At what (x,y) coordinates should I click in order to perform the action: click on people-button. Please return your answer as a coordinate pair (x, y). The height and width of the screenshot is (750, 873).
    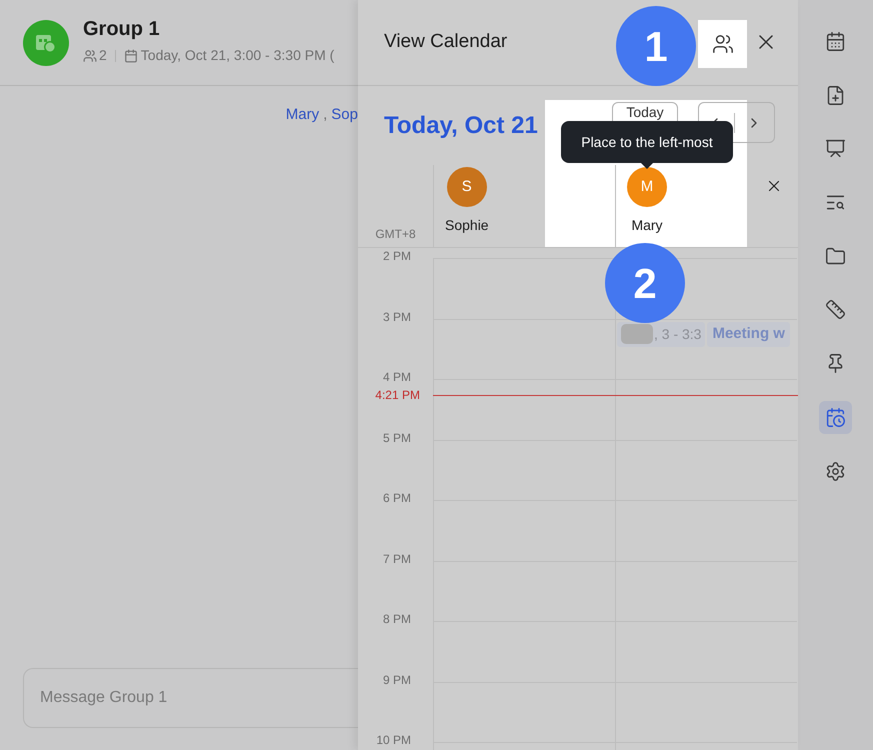
    Looking at the image, I should click on (722, 44).